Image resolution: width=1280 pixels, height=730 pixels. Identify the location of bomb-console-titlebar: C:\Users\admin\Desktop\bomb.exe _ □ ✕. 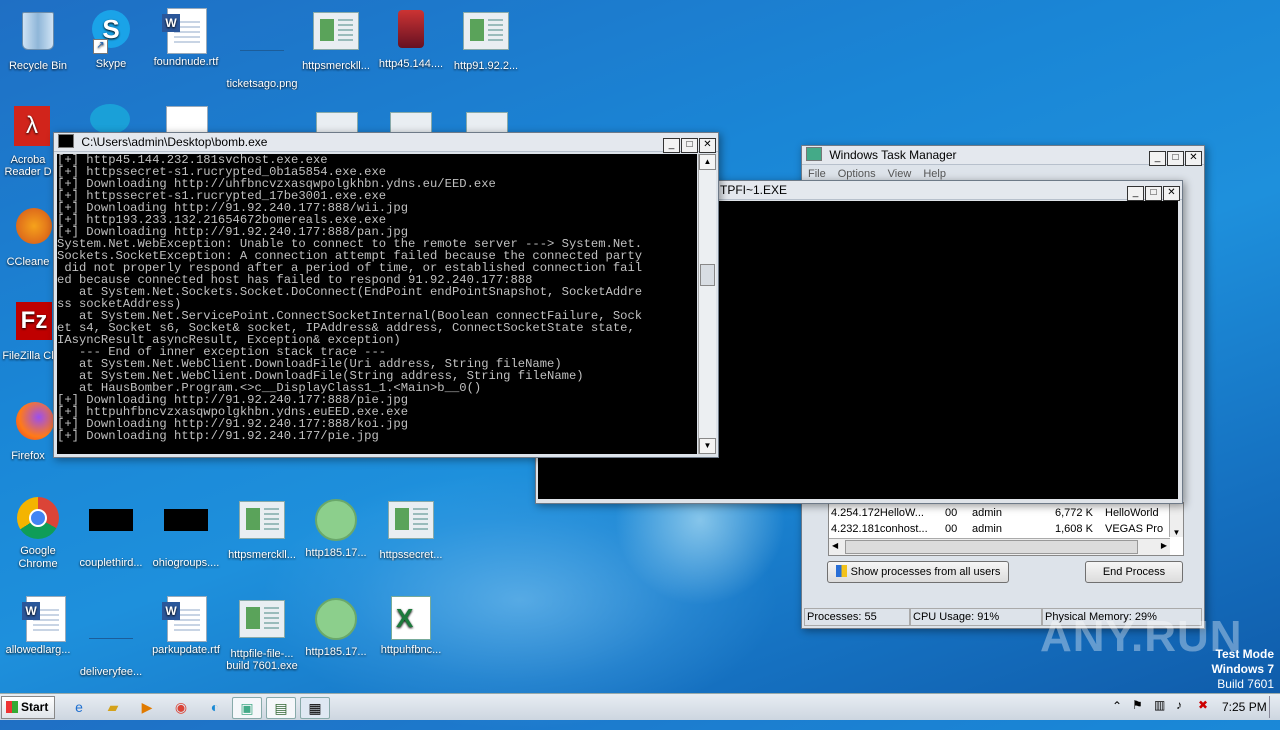
(386, 143).